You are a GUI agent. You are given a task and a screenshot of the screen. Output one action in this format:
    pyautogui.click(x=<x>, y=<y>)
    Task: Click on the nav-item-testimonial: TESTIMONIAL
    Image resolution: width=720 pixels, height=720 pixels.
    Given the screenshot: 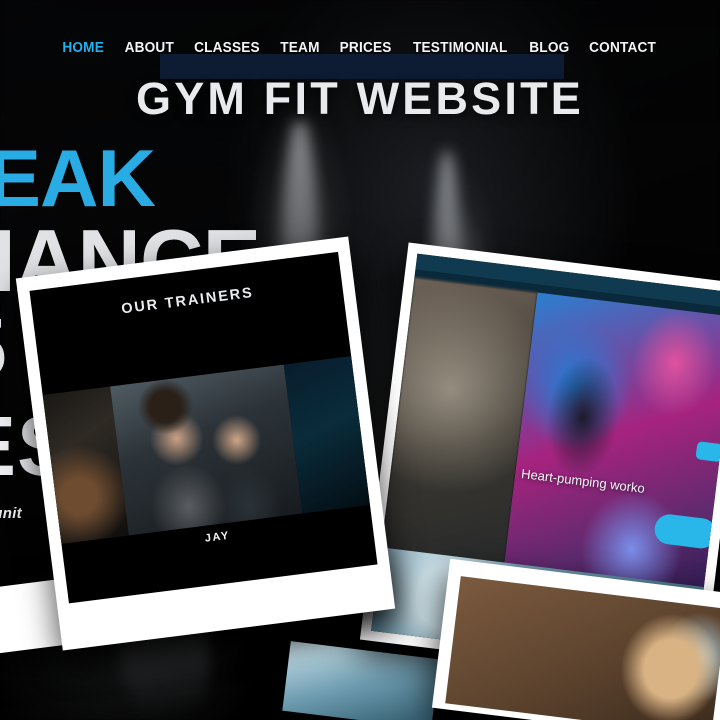 What is the action you would take?
    pyautogui.click(x=460, y=48)
    